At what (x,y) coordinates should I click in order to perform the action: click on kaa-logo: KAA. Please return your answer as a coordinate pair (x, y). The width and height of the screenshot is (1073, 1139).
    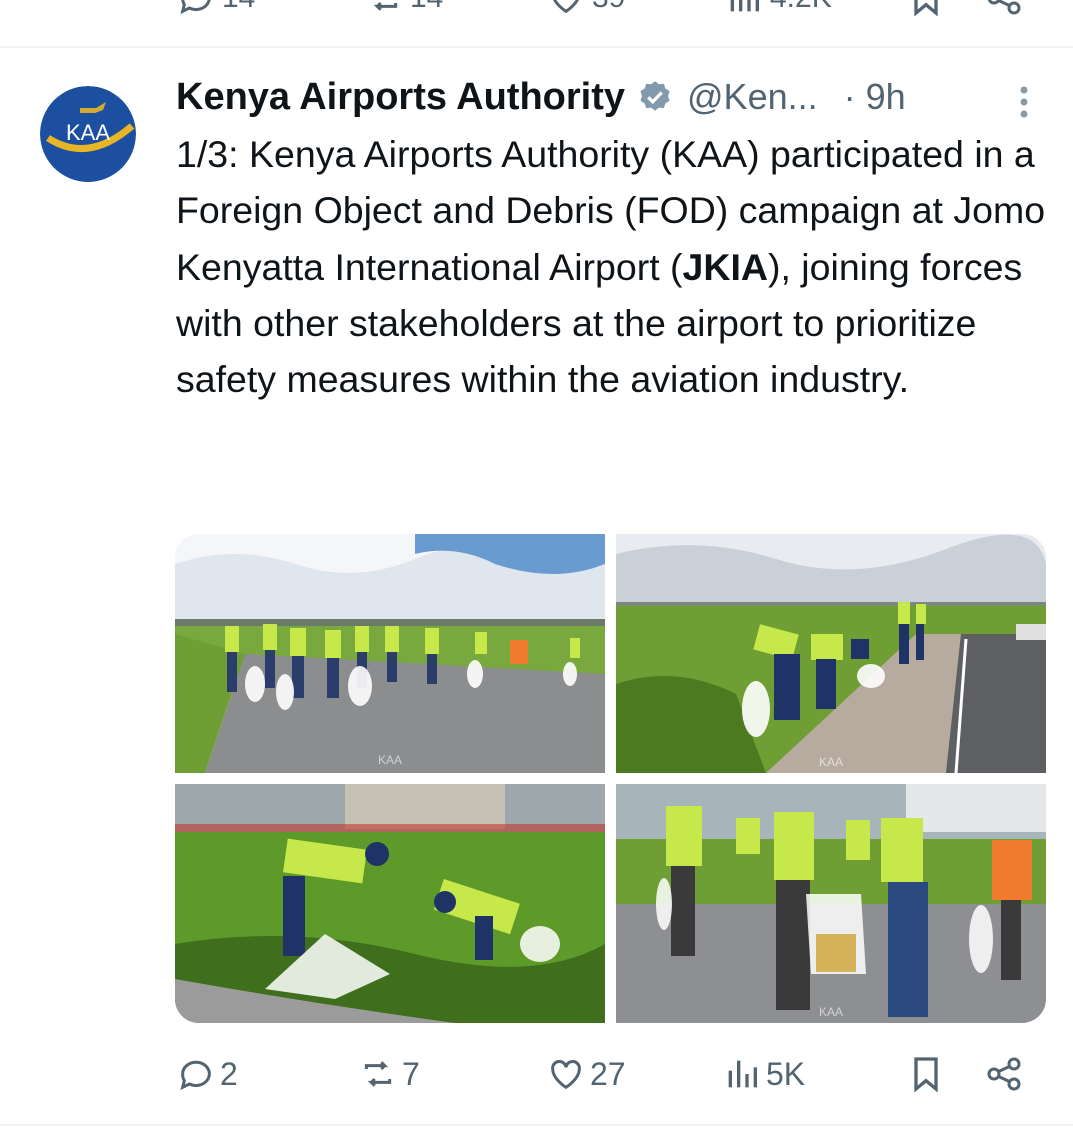
    Looking at the image, I should click on (88, 134).